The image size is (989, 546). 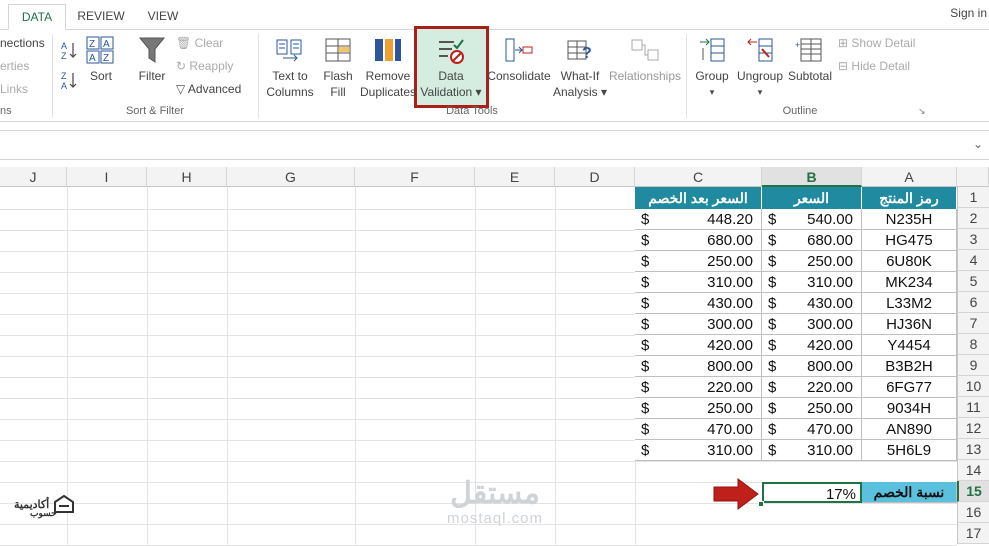 I want to click on table-cell-discounted: $430.00, so click(x=698, y=303).